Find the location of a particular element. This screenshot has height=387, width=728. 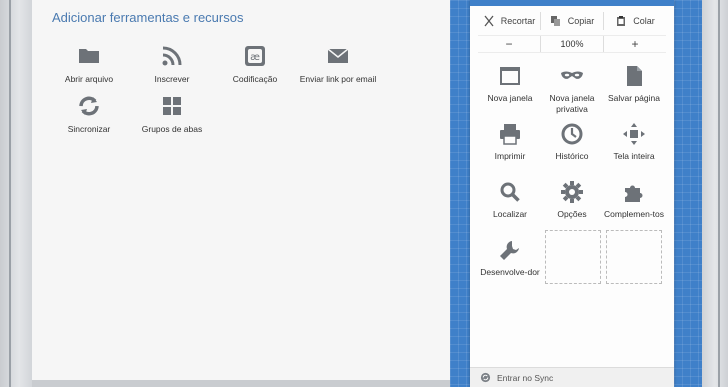

edit-controls: Recortar Copiar Colar is located at coordinates (572, 21).